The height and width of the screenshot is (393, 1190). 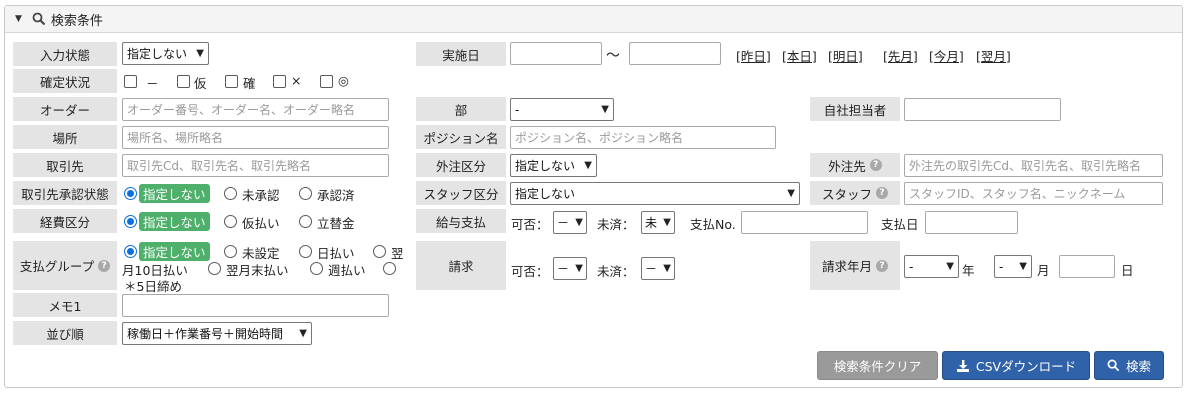 I want to click on link-tomorrow: [明日], so click(x=845, y=55).